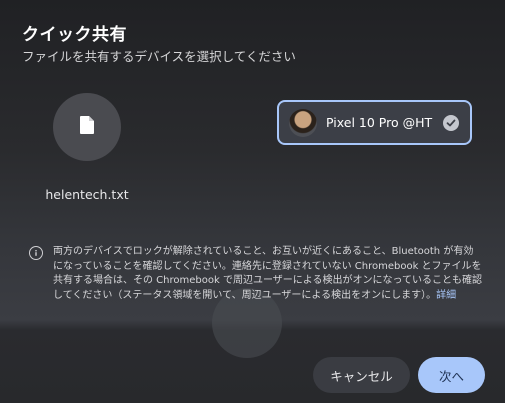 The height and width of the screenshot is (403, 505). What do you see at coordinates (74, 35) in the screenshot?
I see `dialog-title: クイック共有` at bounding box center [74, 35].